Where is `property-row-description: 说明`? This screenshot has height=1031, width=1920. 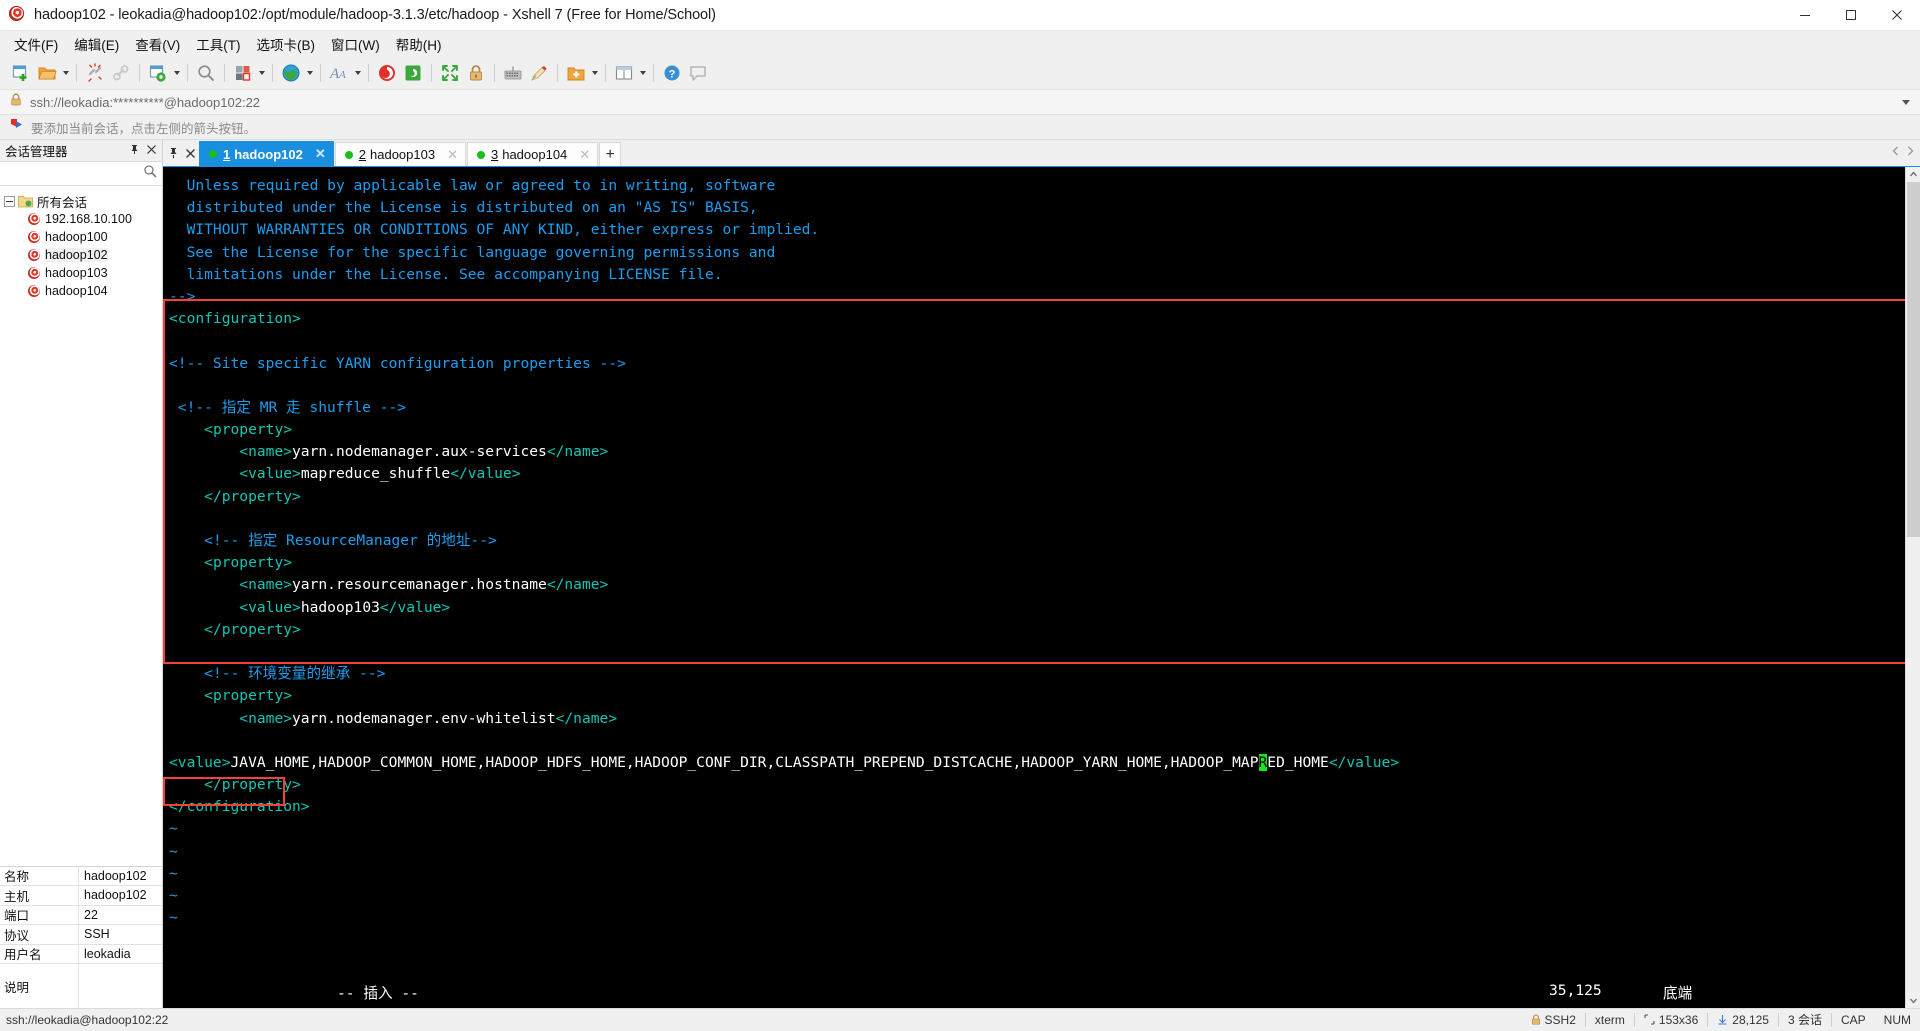
property-row-description: 说明 is located at coordinates (81, 986).